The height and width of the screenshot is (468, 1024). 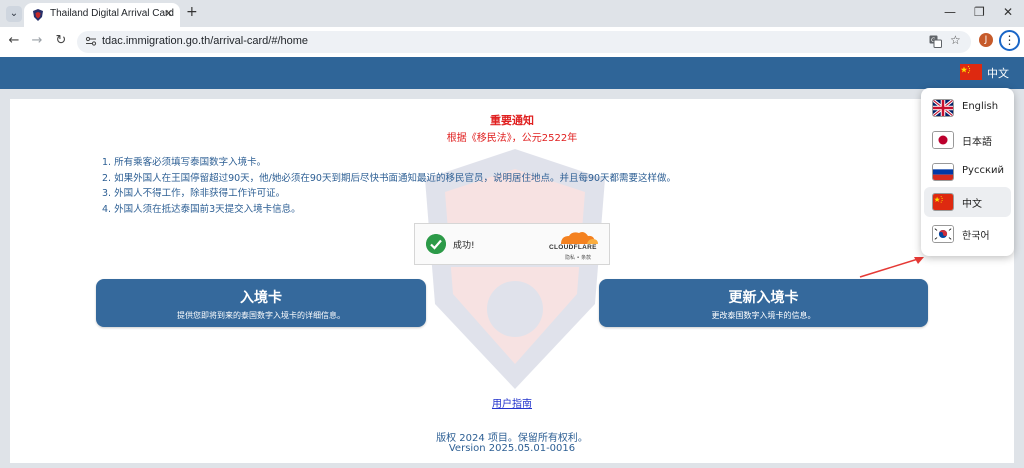 I want to click on language-option-label: English, so click(x=980, y=106).